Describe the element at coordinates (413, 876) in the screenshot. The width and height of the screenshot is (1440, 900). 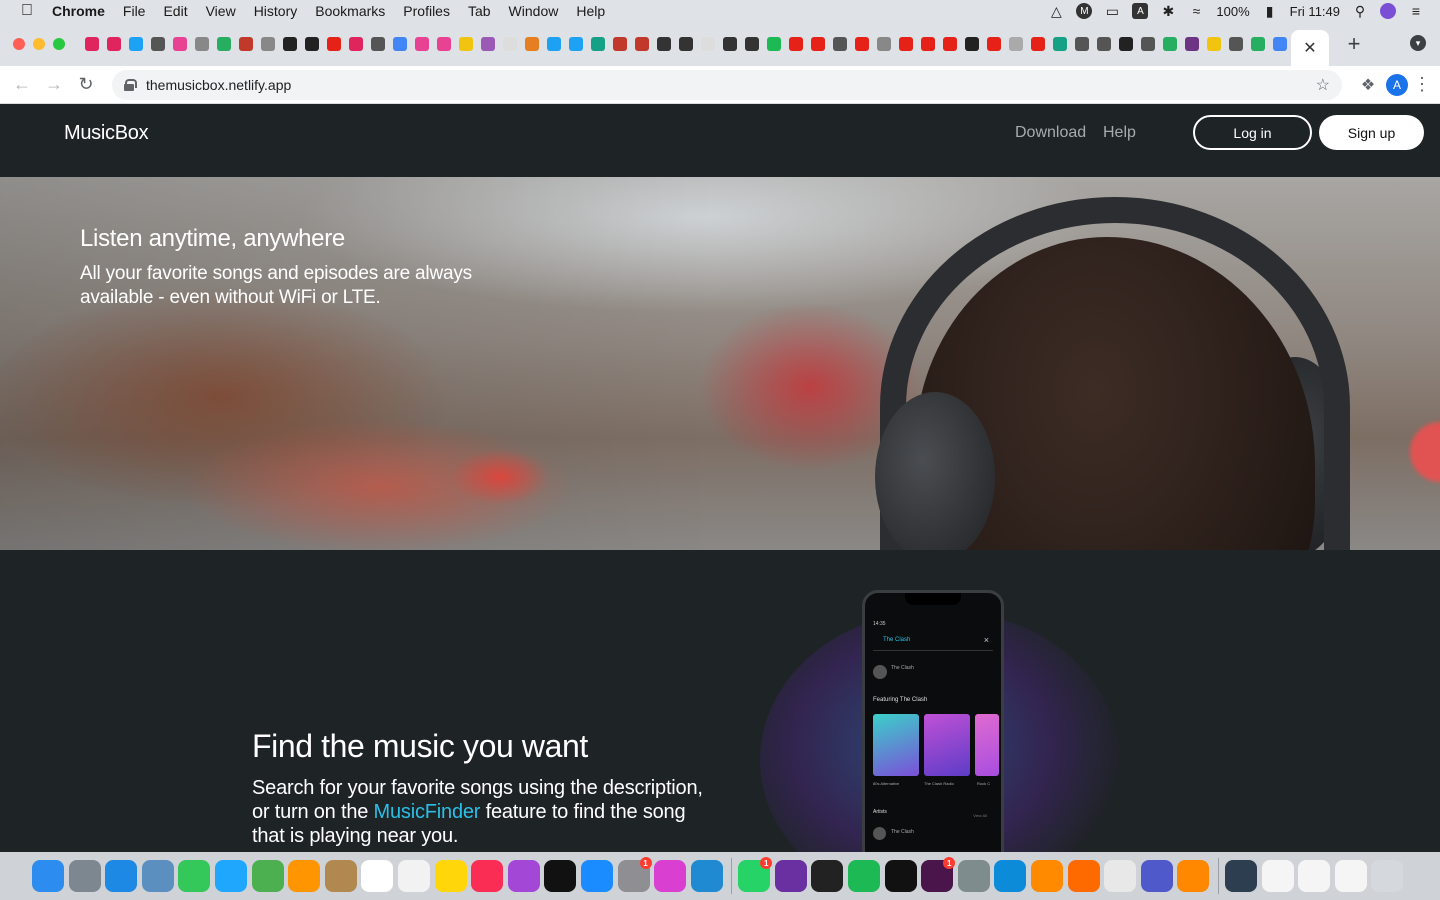
I see `reminders-icon` at that location.